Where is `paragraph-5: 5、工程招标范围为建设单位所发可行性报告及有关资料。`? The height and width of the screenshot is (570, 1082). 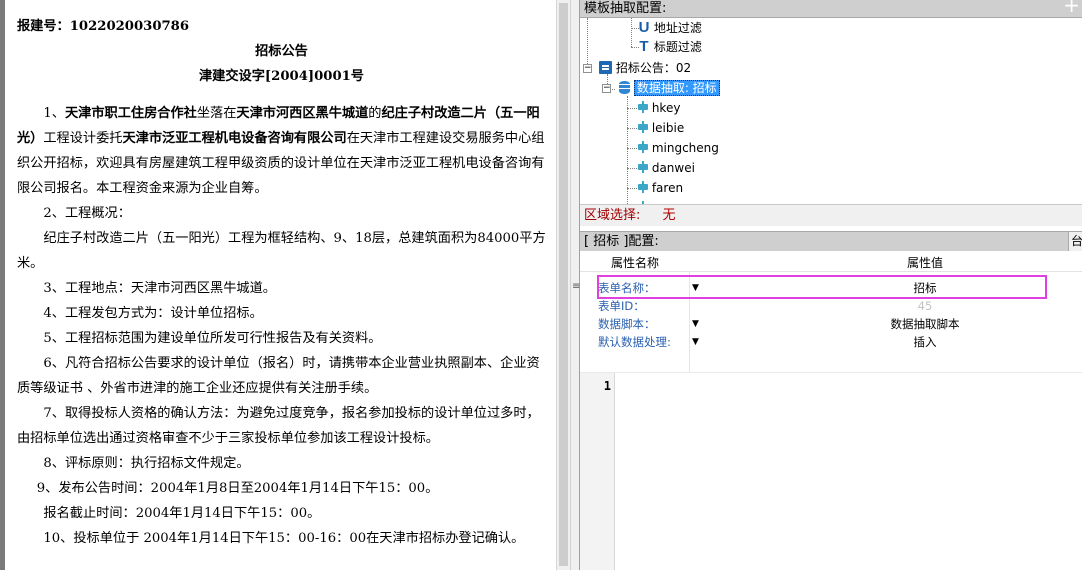 paragraph-5: 5、工程招标范围为建设单位所发可行性报告及有关资料。 is located at coordinates (212, 338).